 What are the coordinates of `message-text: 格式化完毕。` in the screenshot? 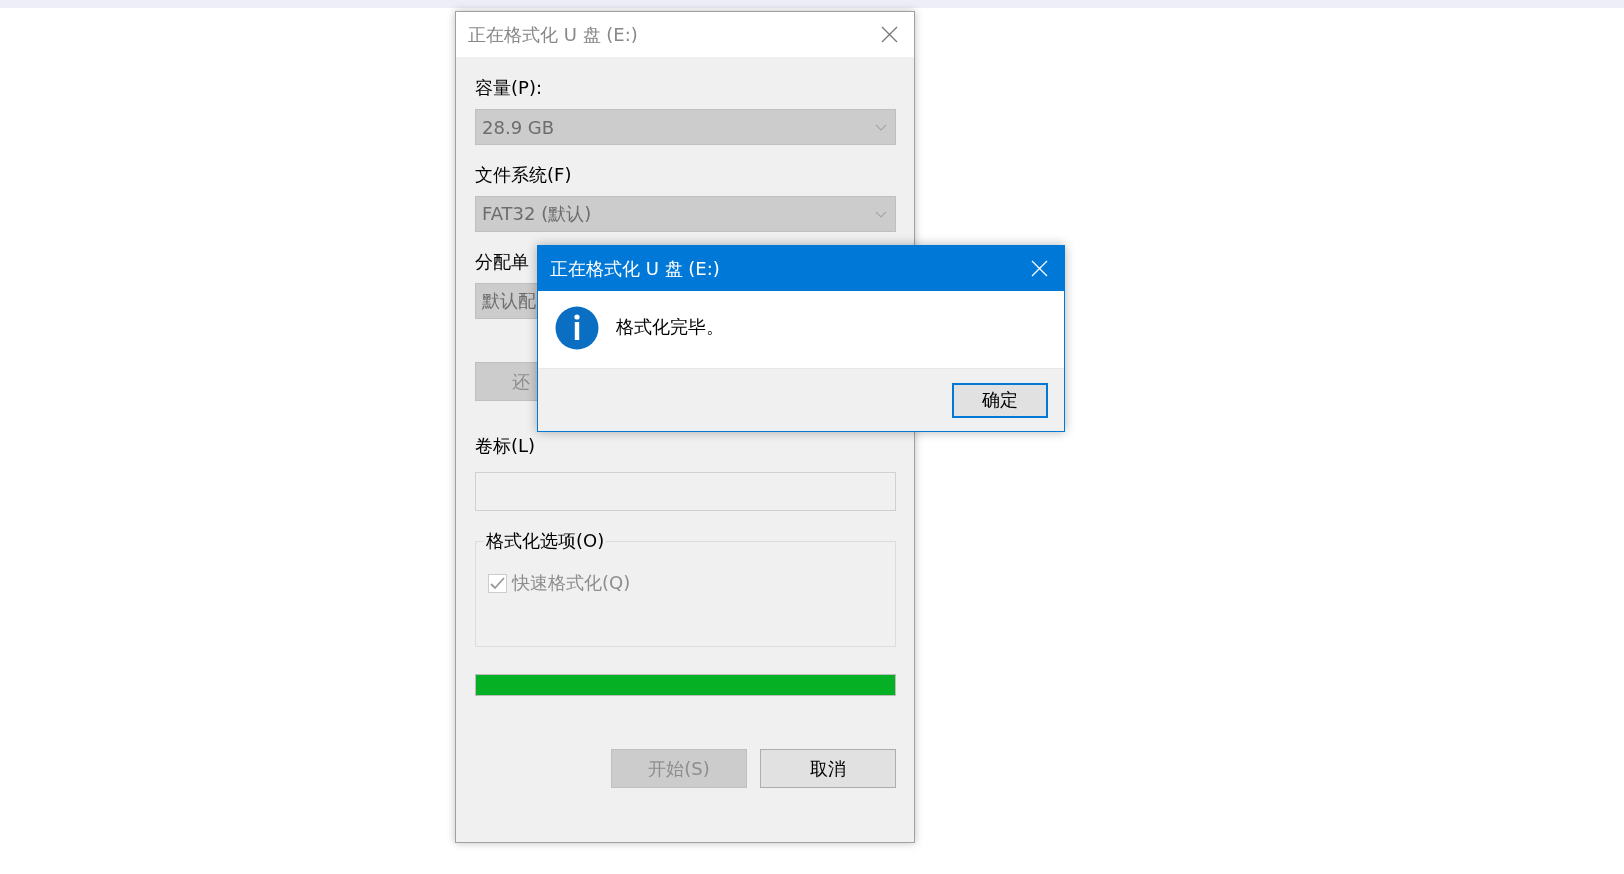 It's located at (670, 326).